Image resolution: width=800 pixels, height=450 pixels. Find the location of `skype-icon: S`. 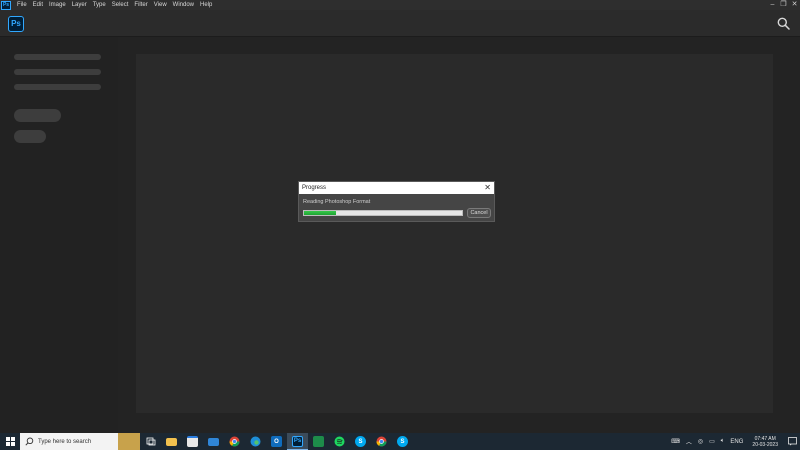

skype-icon: S is located at coordinates (360, 441).